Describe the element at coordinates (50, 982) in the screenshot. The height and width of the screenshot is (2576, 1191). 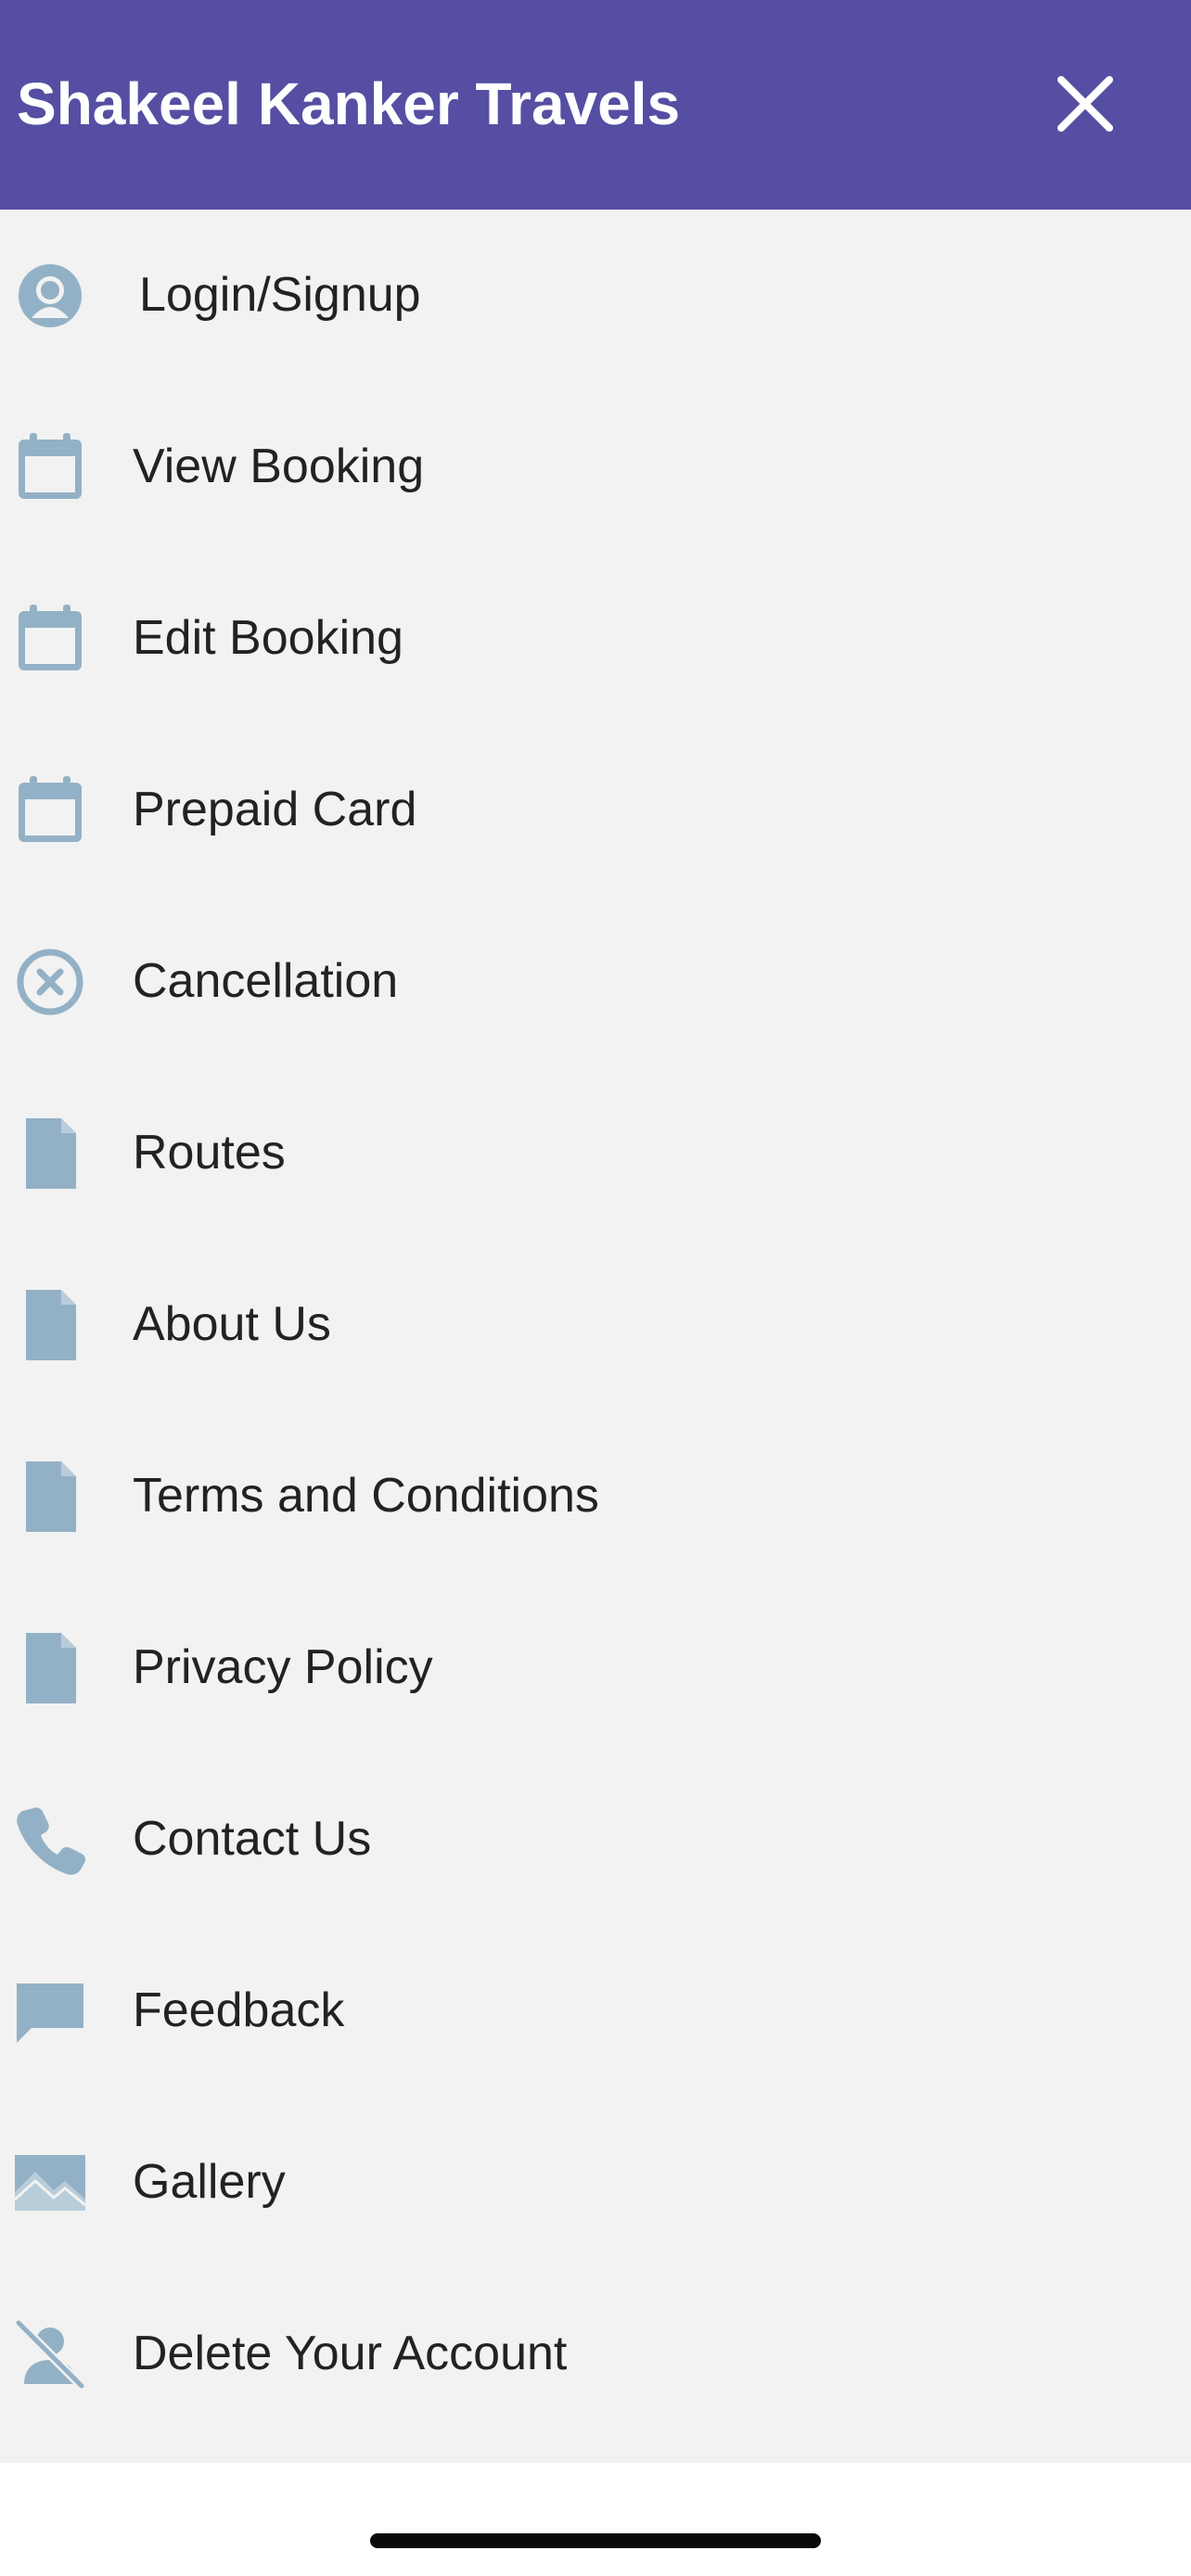
I see `cancel-circle-icon` at that location.